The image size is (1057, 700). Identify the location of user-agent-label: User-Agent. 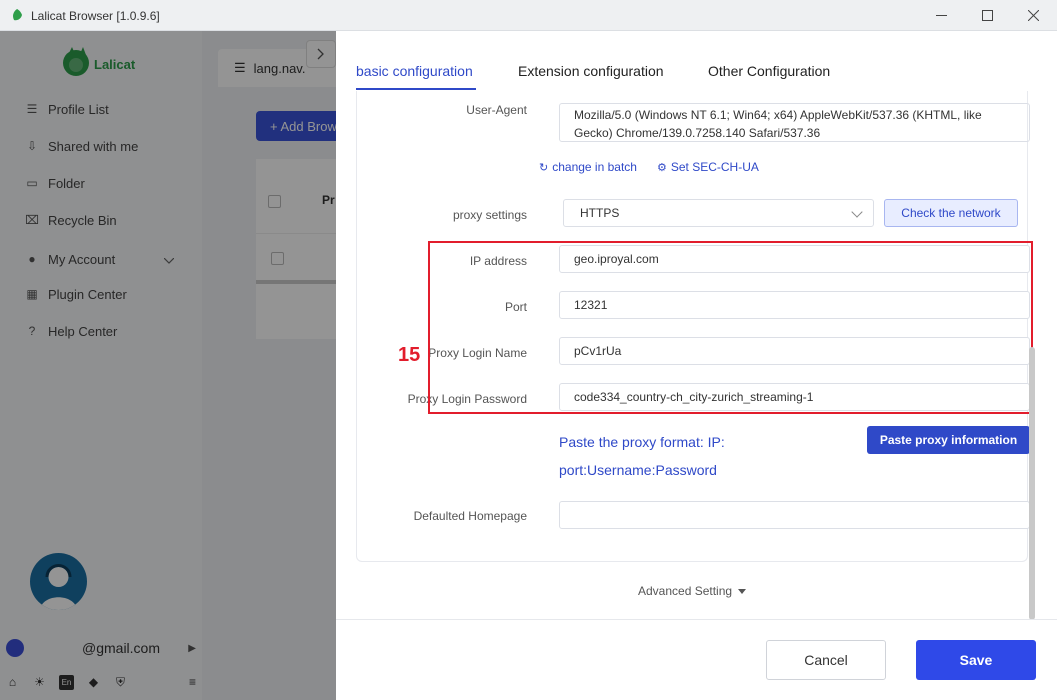
(496, 110).